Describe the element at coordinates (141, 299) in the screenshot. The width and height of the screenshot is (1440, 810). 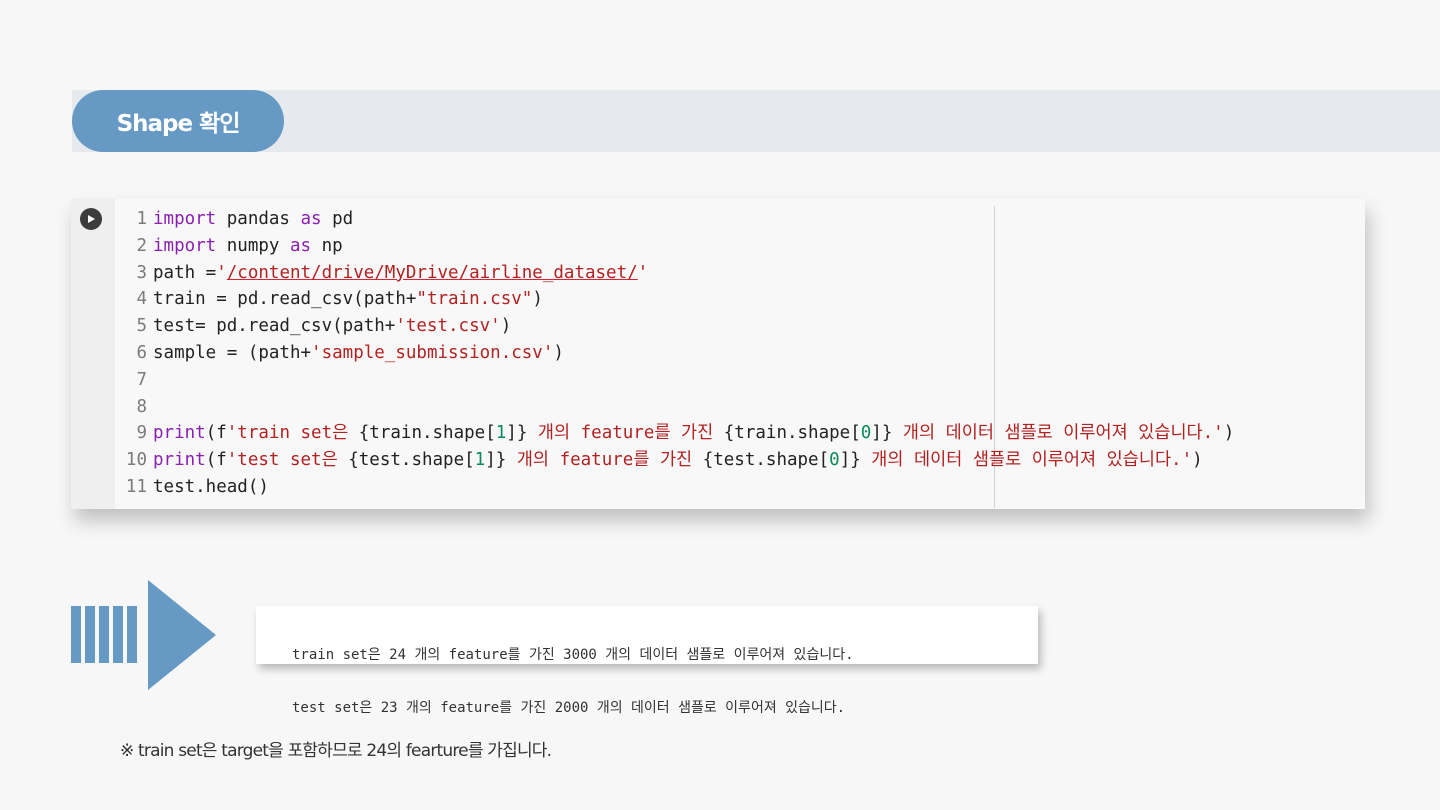
I see `line-number: 4` at that location.